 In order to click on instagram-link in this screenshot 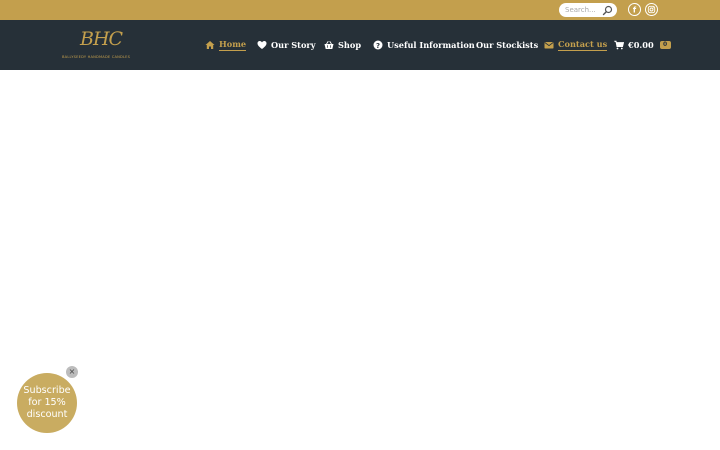, I will do `click(651, 9)`.